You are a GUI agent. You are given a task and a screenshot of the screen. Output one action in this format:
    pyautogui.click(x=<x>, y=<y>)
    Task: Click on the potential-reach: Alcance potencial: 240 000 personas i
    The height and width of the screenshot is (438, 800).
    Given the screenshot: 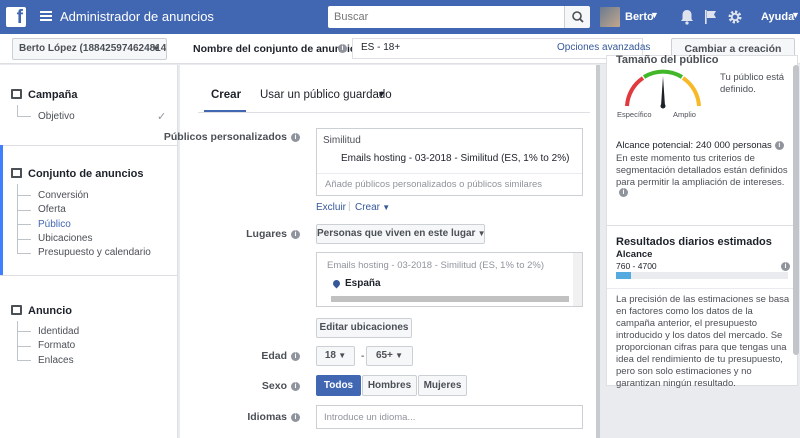 What is the action you would take?
    pyautogui.click(x=700, y=145)
    